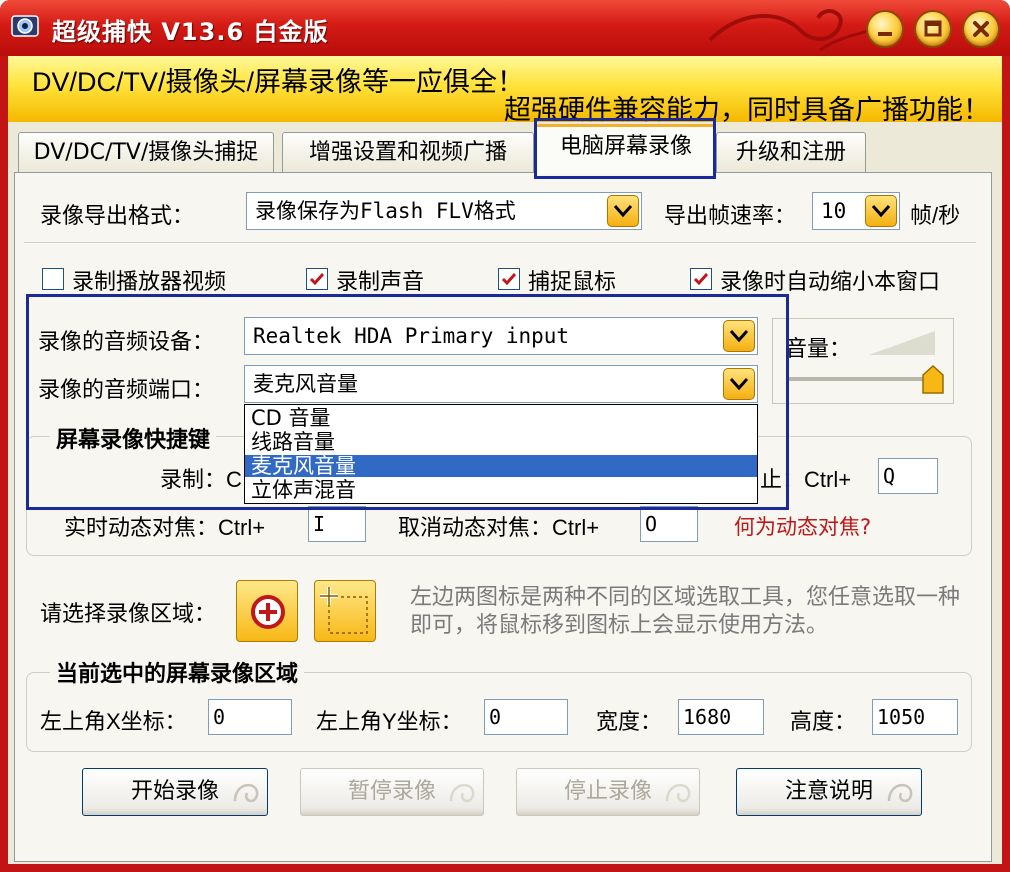 The width and height of the screenshot is (1010, 872). What do you see at coordinates (380, 281) in the screenshot?
I see `record-audio-label: 录制声音` at bounding box center [380, 281].